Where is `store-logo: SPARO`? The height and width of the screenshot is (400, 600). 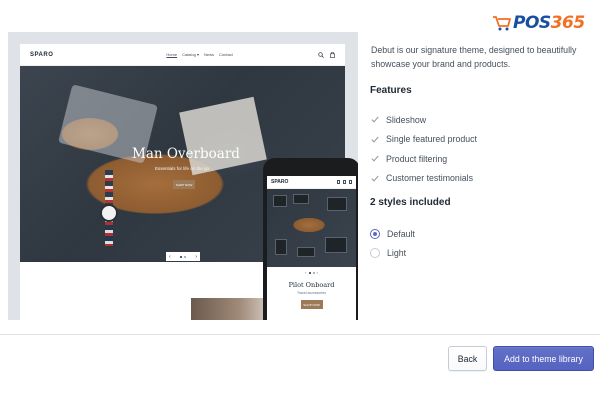 store-logo: SPARO is located at coordinates (42, 54).